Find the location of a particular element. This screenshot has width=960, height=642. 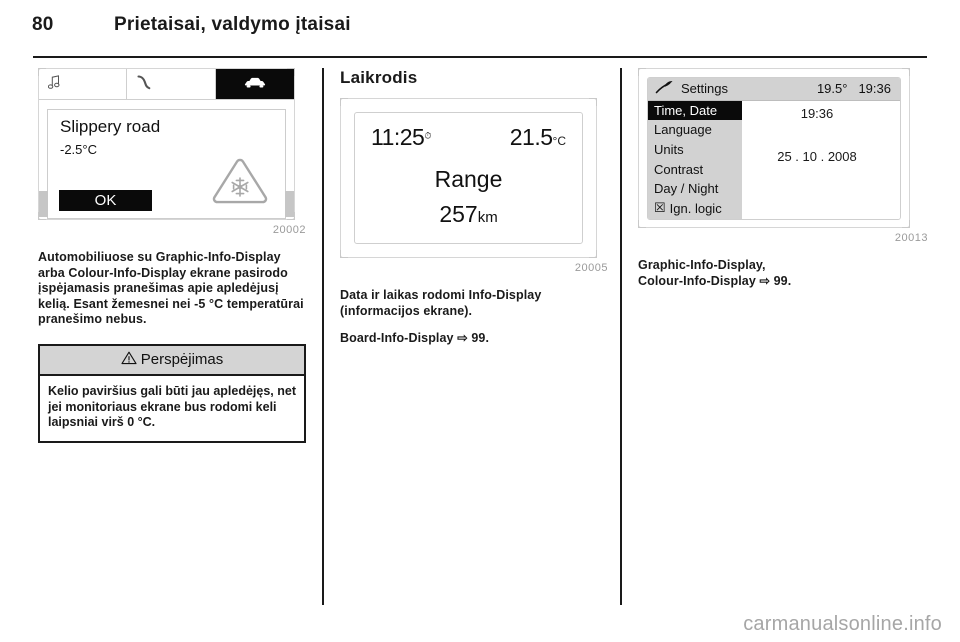

header-divider is located at coordinates (480, 57).